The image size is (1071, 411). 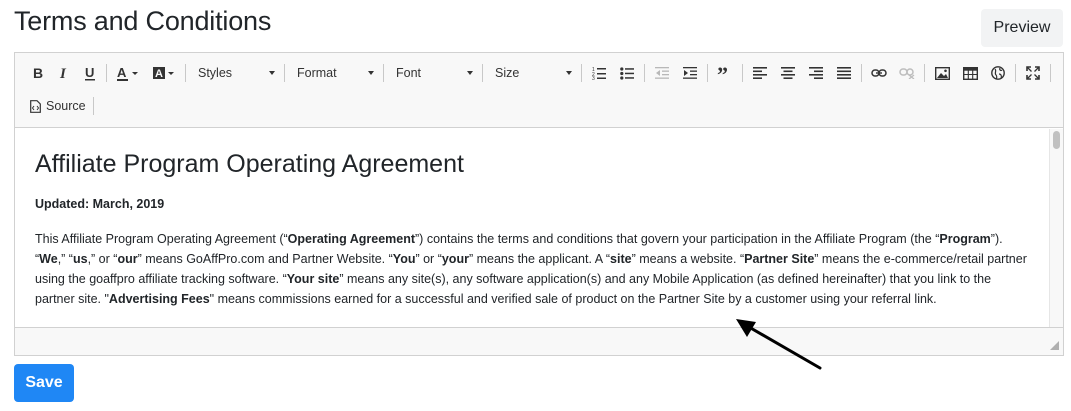 I want to click on size-dropdown-label: Size, so click(x=507, y=73).